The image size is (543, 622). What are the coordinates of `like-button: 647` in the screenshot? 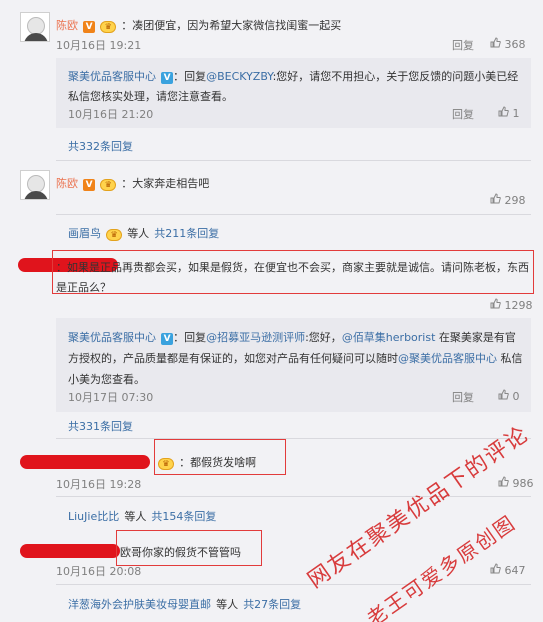 It's located at (508, 570).